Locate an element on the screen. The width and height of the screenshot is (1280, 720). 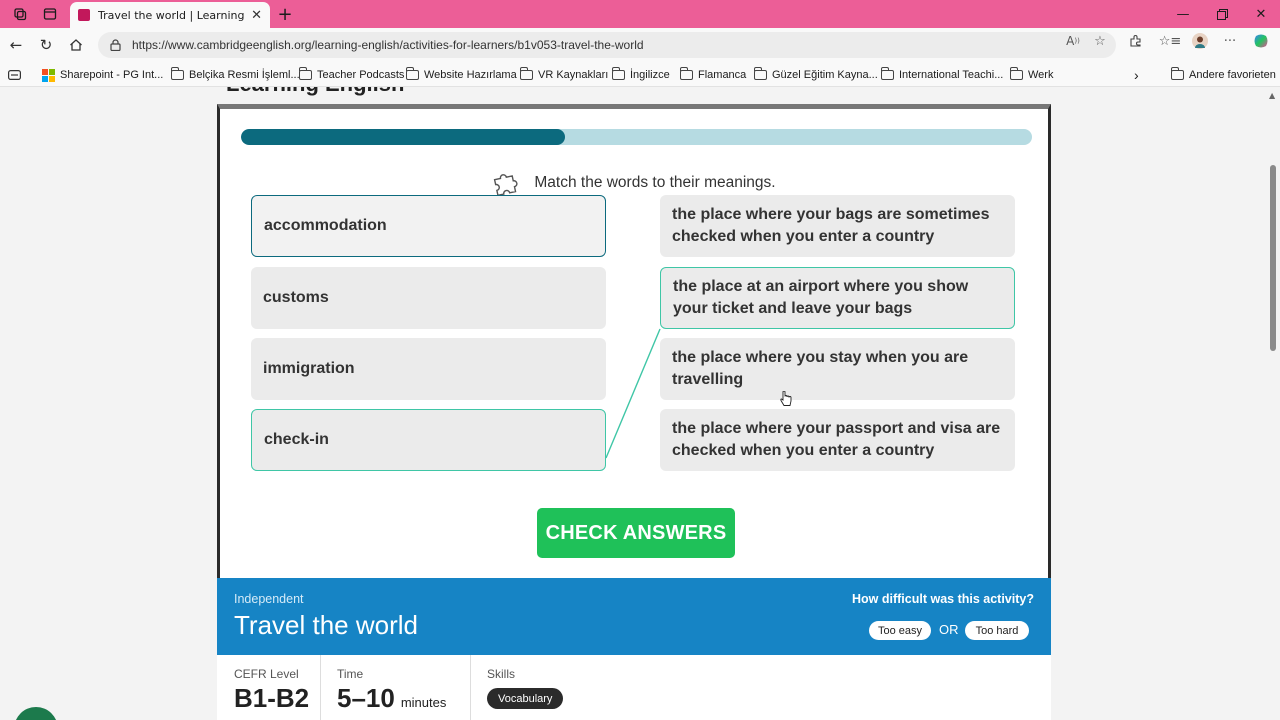
lock-icon is located at coordinates (115, 45).